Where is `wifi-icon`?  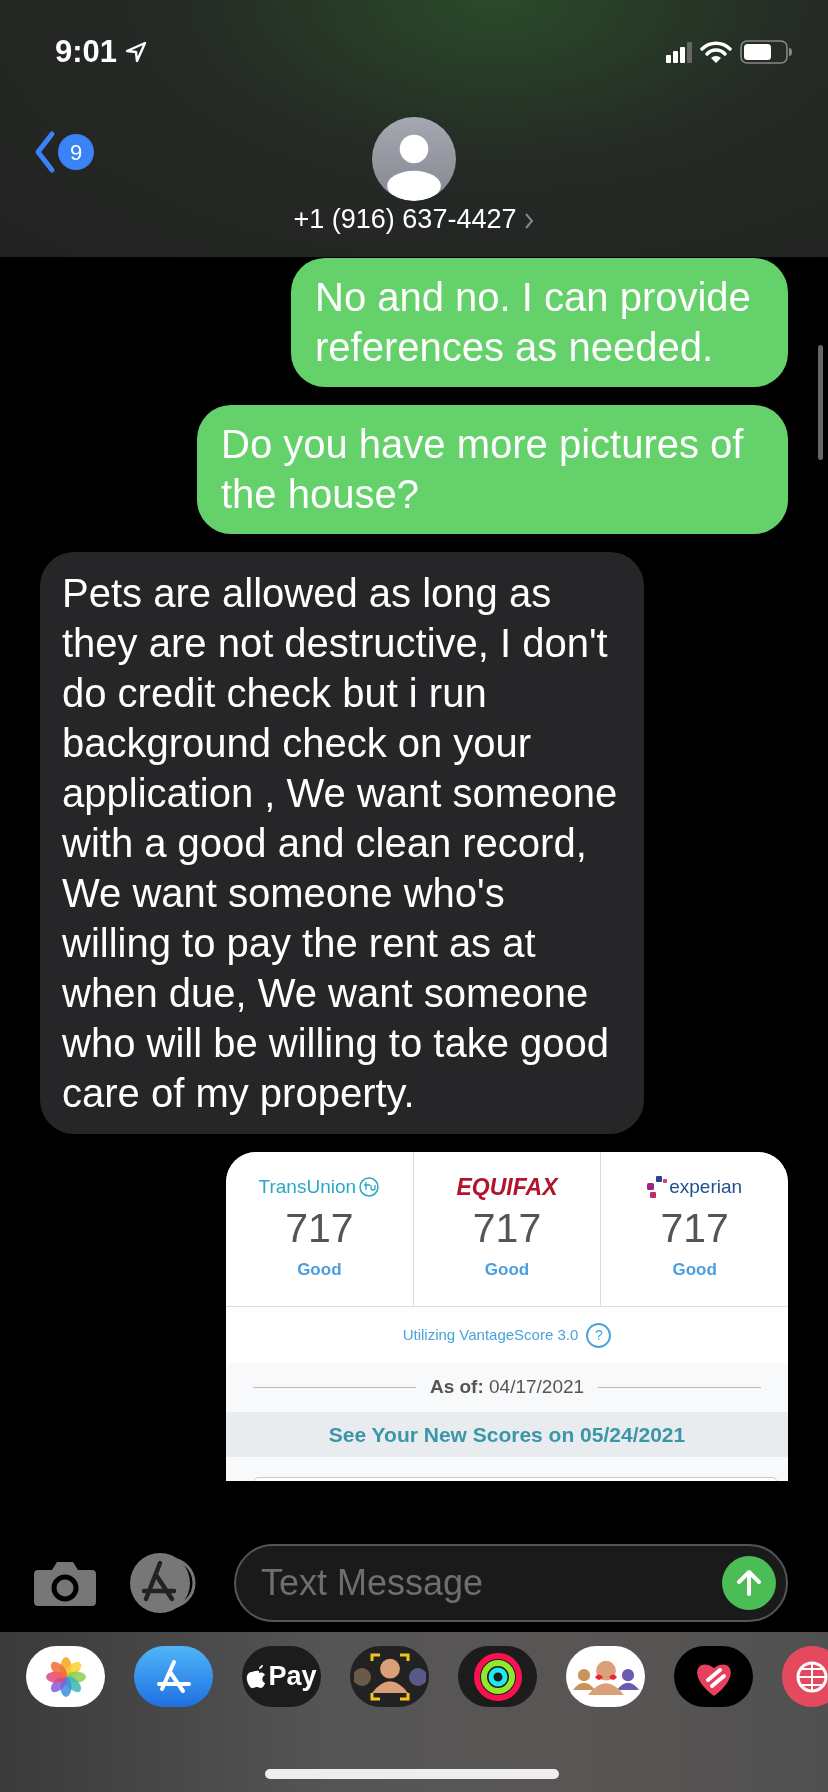
wifi-icon is located at coordinates (716, 52).